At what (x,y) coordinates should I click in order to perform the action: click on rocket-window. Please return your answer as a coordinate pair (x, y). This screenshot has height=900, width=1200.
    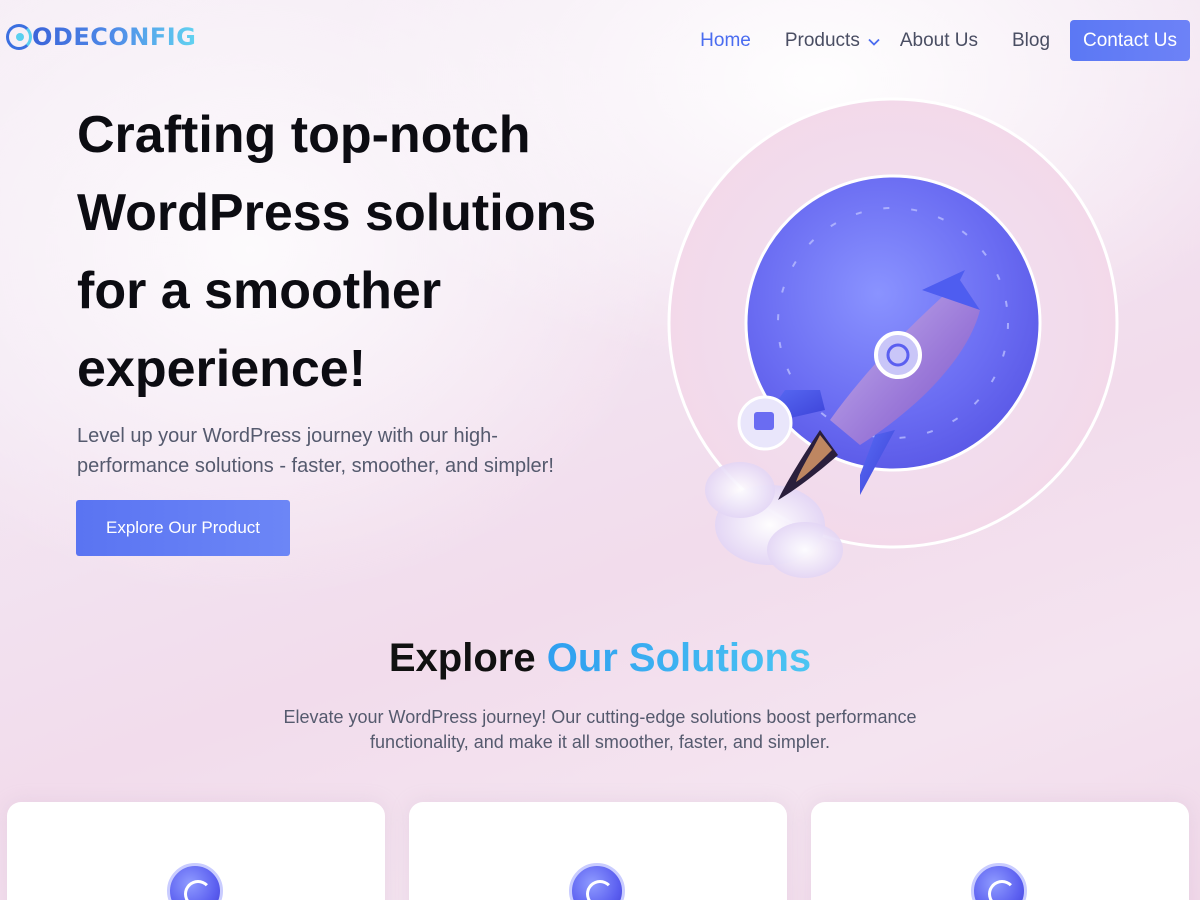
    Looking at the image, I should click on (898, 355).